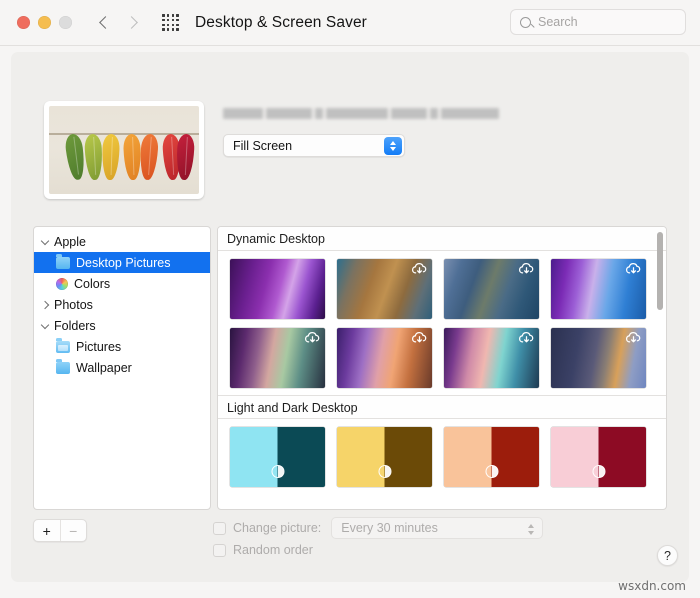  I want to click on sidebar-item-apple: Apple, so click(122, 241).